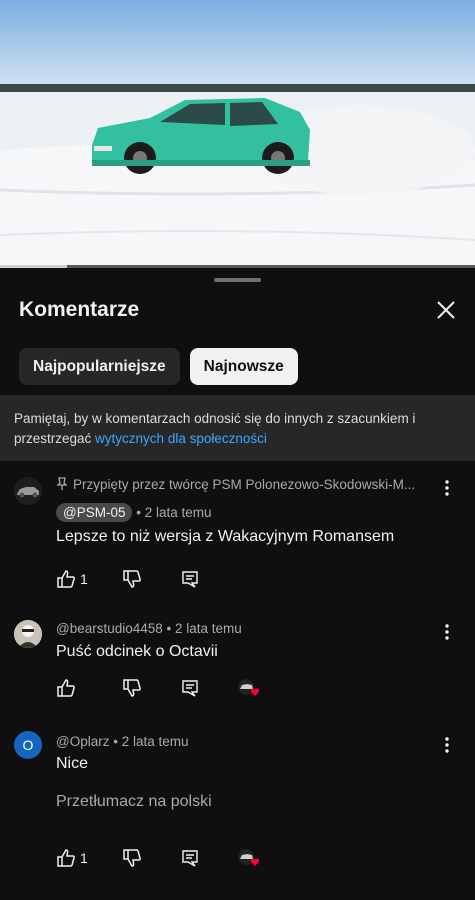 This screenshot has height=900, width=475. What do you see at coordinates (446, 310) in the screenshot?
I see `close-icon` at bounding box center [446, 310].